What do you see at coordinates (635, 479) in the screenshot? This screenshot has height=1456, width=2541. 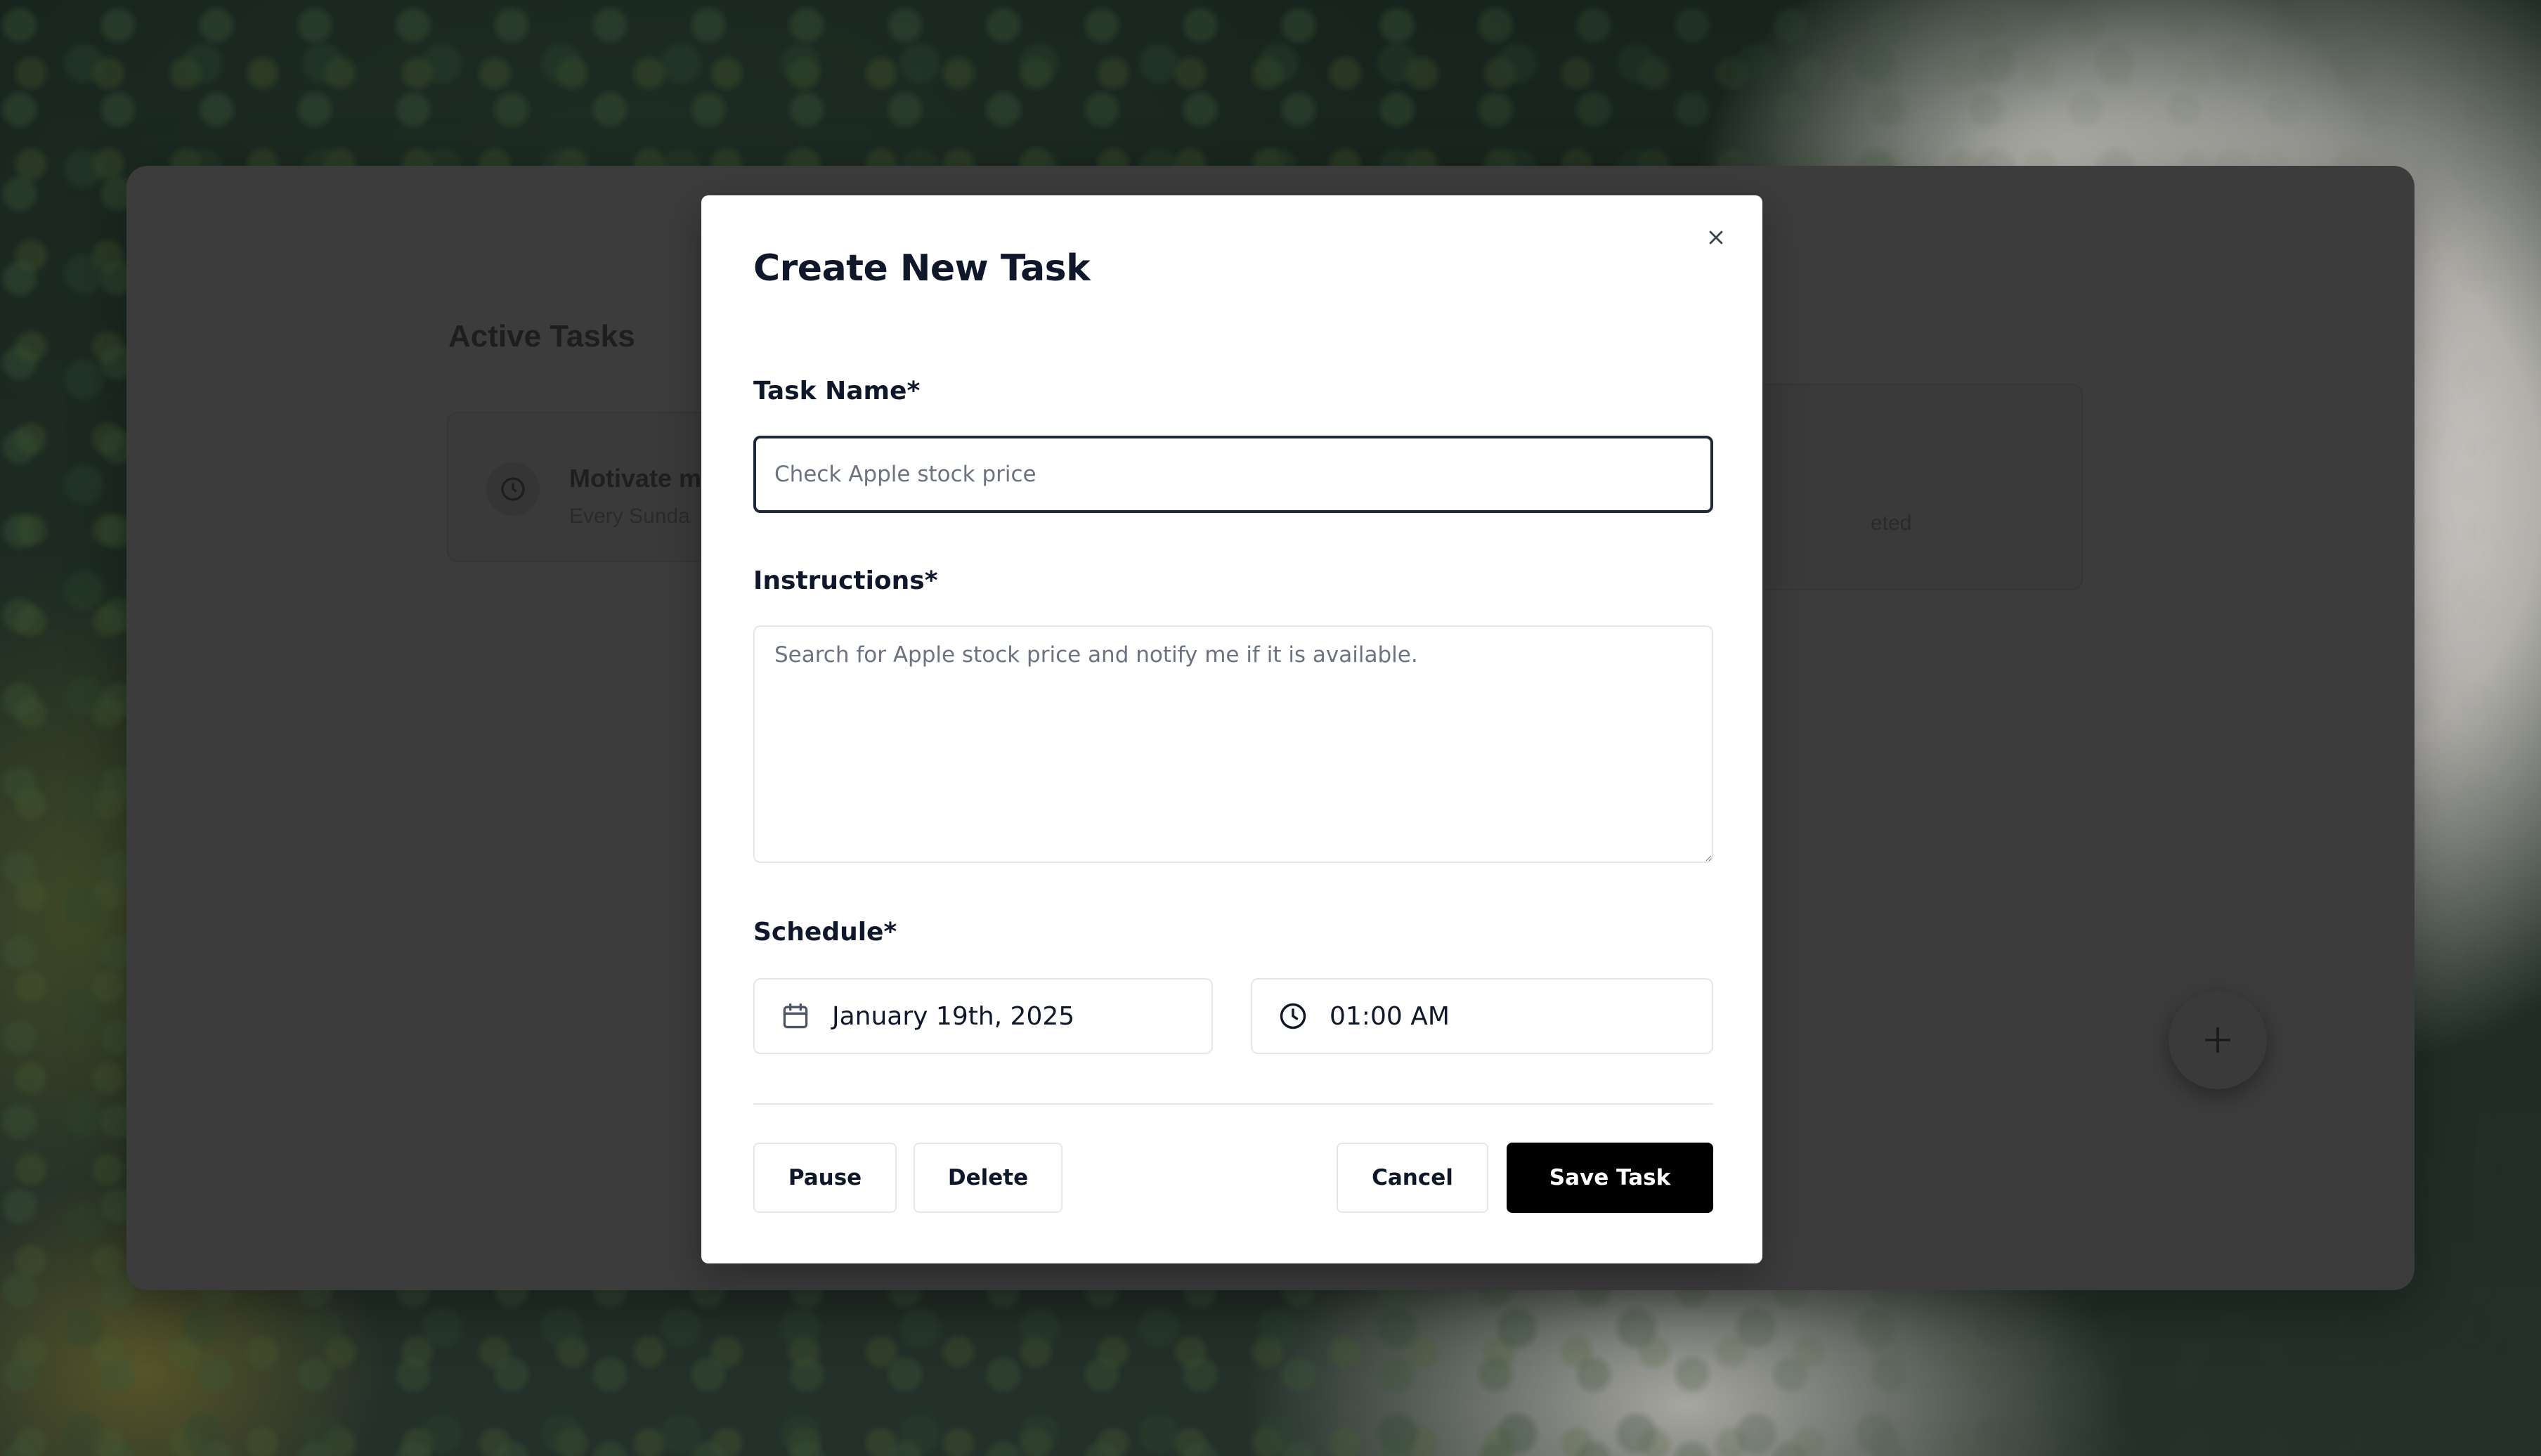 I see `task-card-name: Motivate m` at bounding box center [635, 479].